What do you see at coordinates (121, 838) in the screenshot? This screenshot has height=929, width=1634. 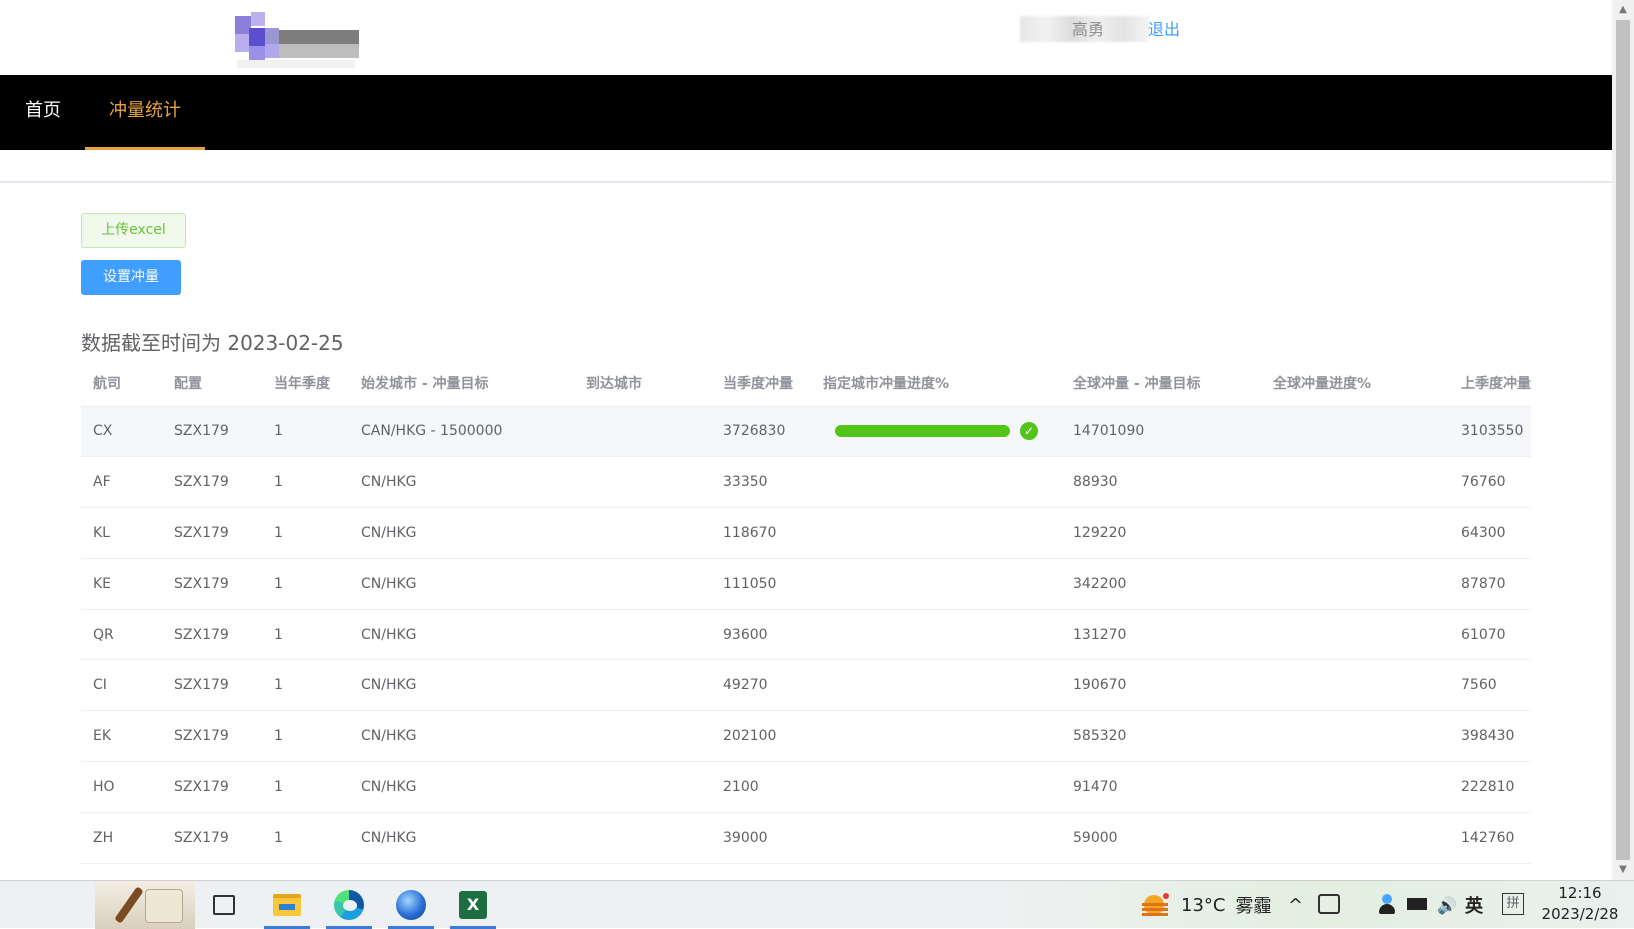 I see `airline-cell: ZH` at bounding box center [121, 838].